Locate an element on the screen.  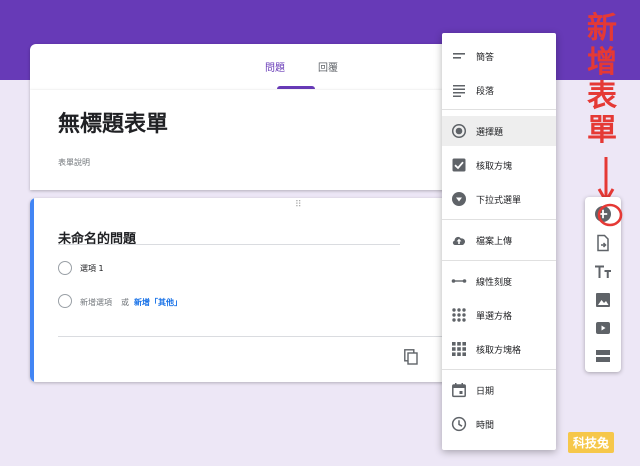
option-radio-icon is located at coordinates (65, 268).